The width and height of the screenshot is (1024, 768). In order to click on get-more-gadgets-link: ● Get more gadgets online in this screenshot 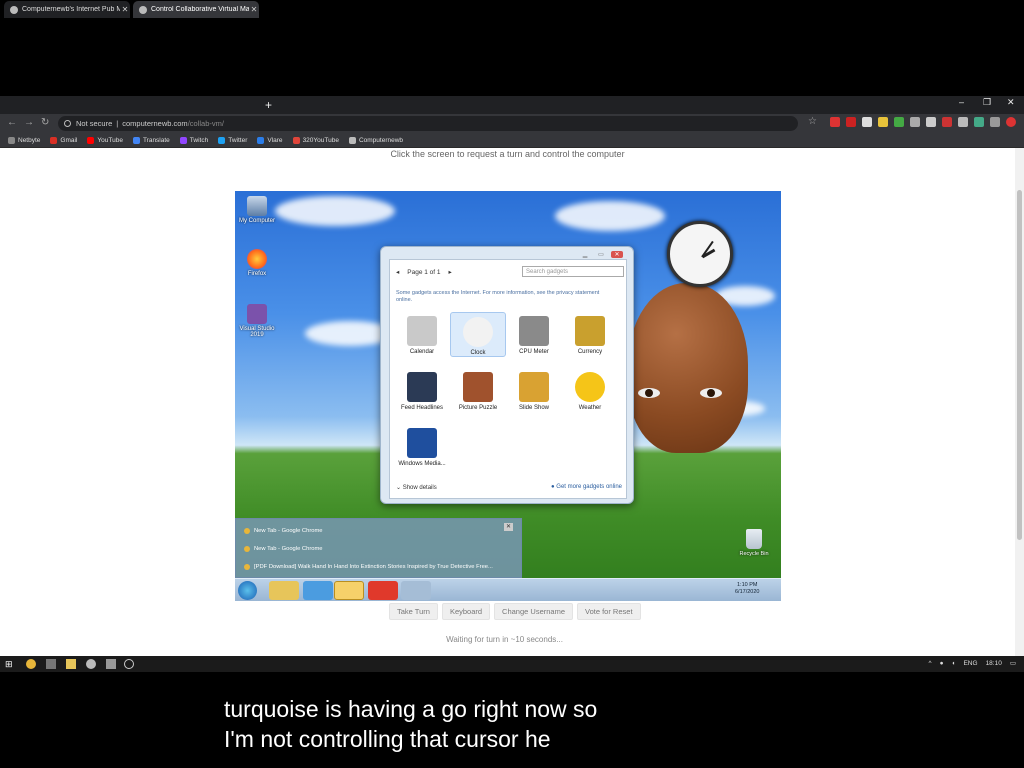, I will do `click(586, 487)`.